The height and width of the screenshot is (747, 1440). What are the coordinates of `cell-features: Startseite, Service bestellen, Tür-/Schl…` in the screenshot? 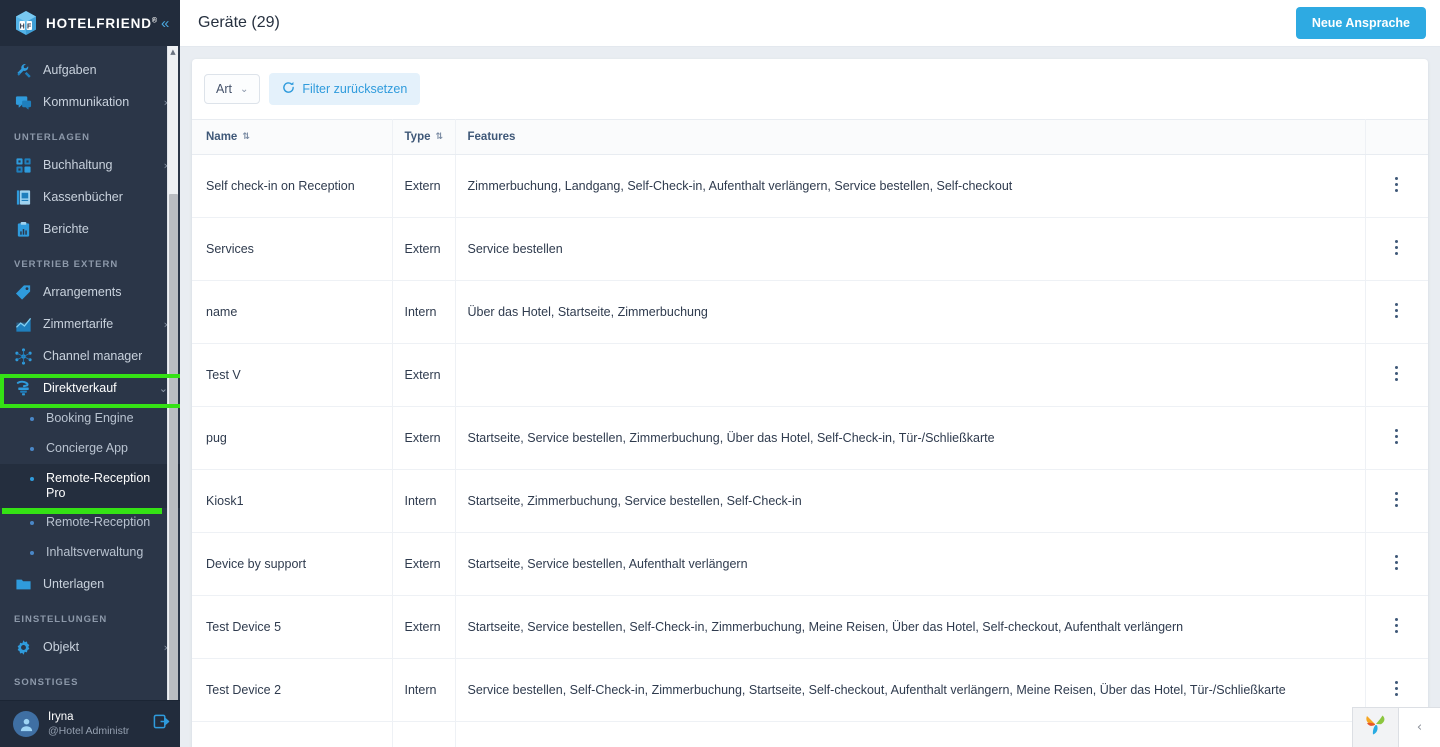 It's located at (910, 734).